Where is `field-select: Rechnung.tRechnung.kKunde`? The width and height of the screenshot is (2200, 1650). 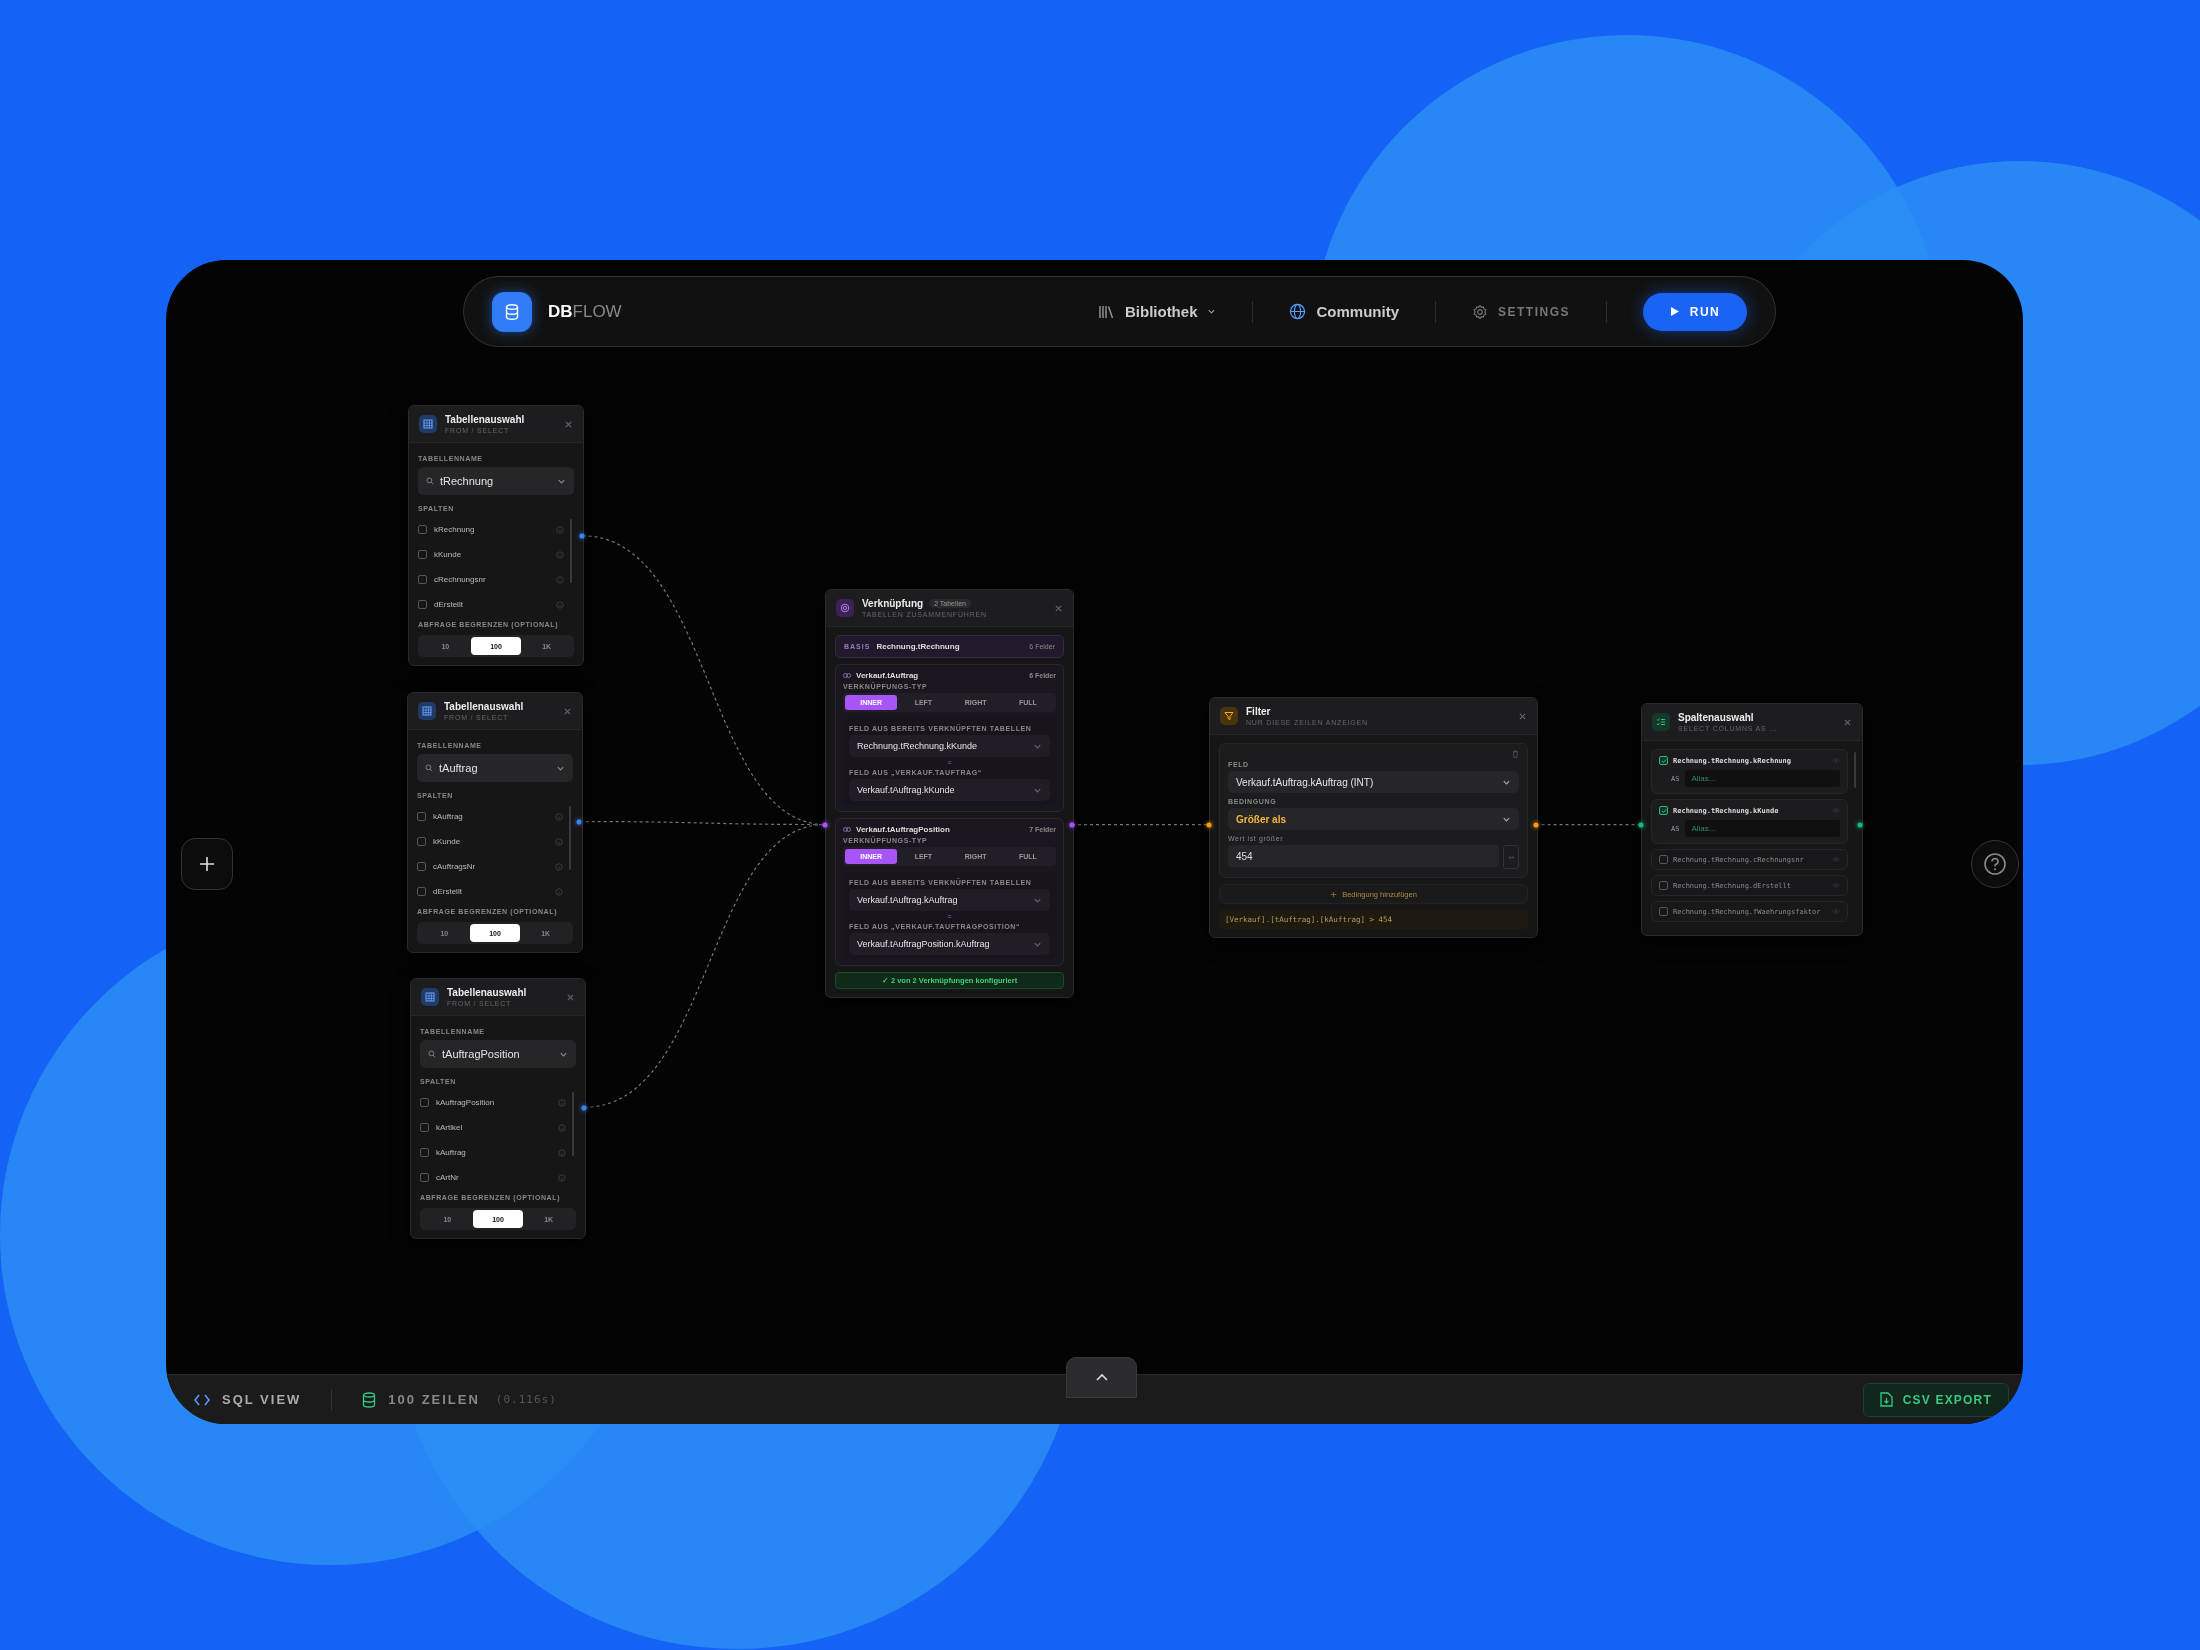 field-select: Rechnung.tRechnung.kKunde is located at coordinates (949, 746).